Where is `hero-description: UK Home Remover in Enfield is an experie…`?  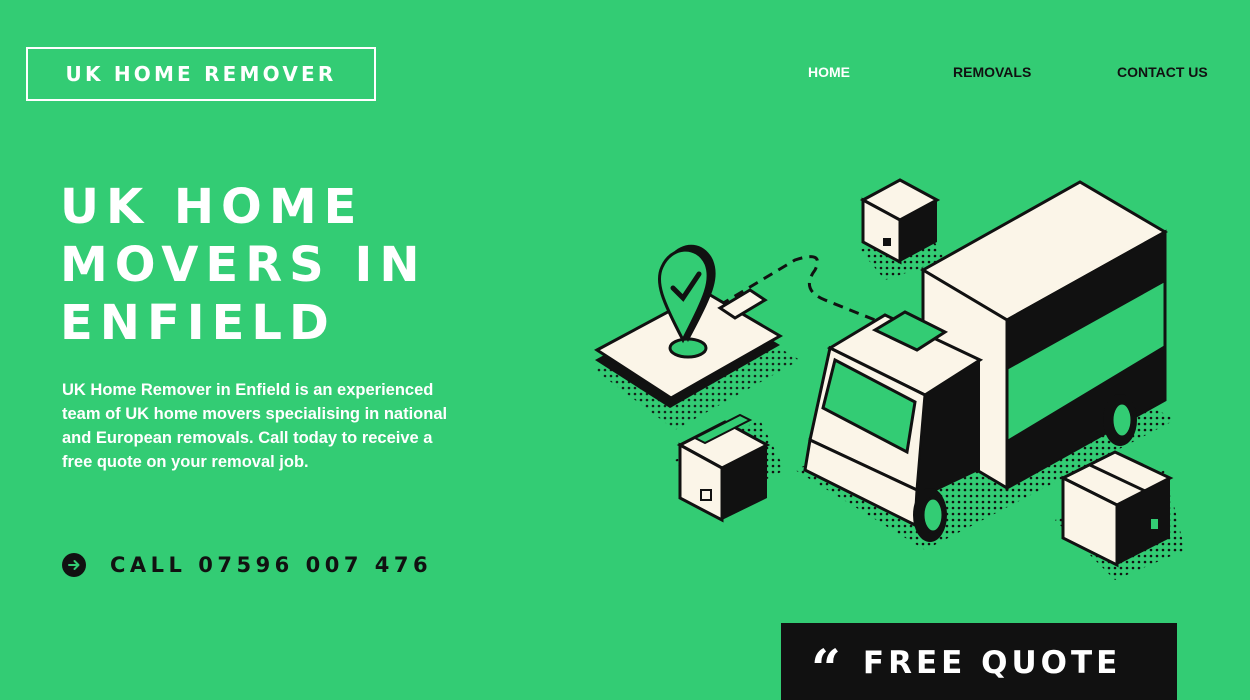
hero-description: UK Home Remover in Enfield is an experie… is located at coordinates (255, 426).